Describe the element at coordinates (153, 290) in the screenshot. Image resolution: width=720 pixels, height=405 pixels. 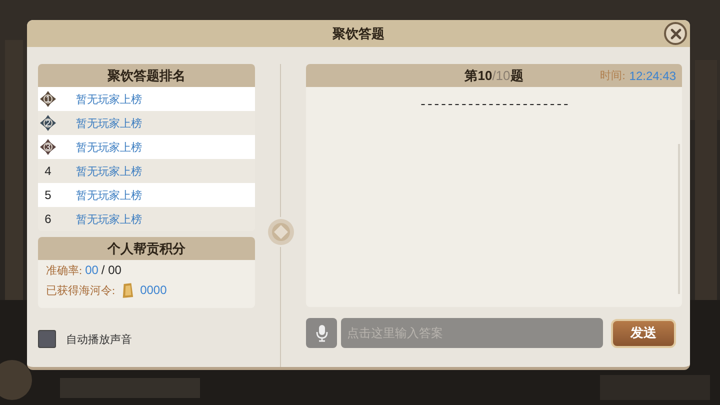
I see `token-count: 0000` at that location.